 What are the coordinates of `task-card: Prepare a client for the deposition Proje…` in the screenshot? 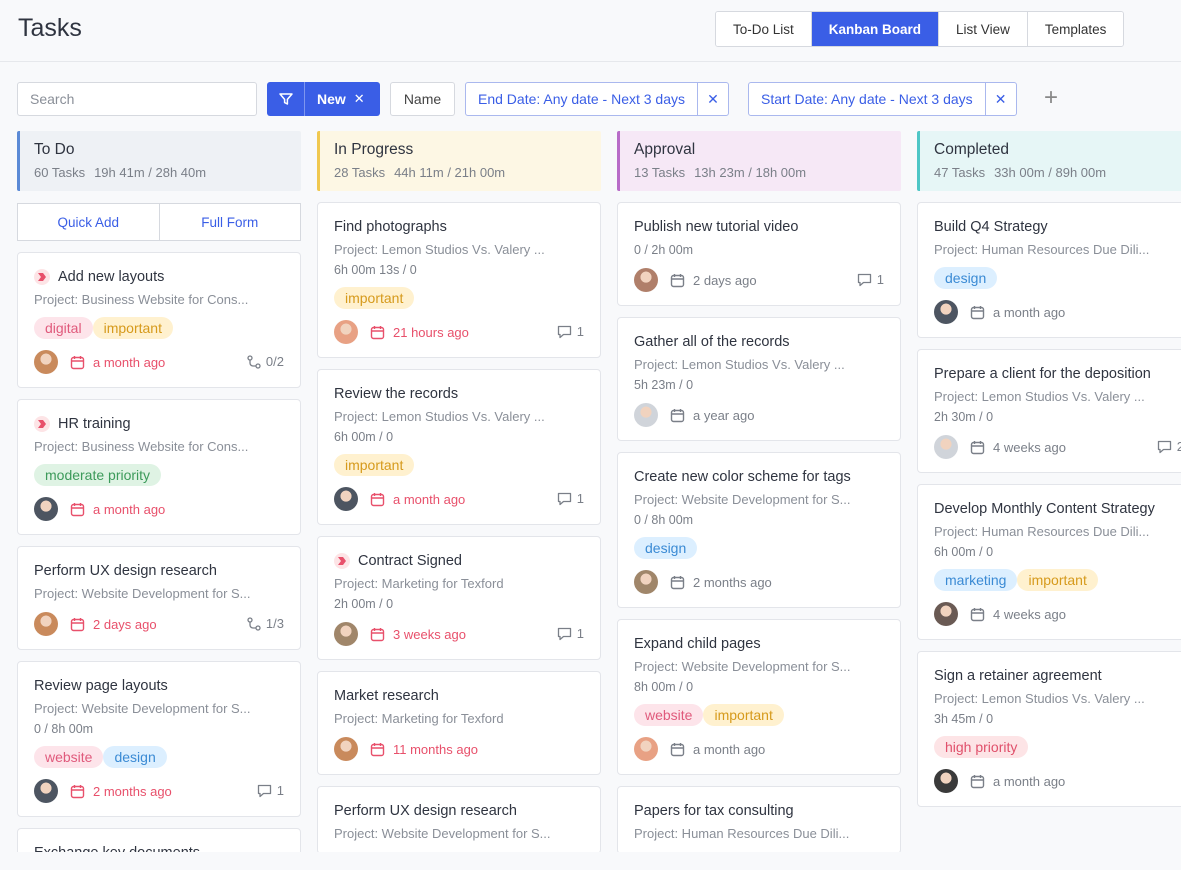 It's located at (1049, 411).